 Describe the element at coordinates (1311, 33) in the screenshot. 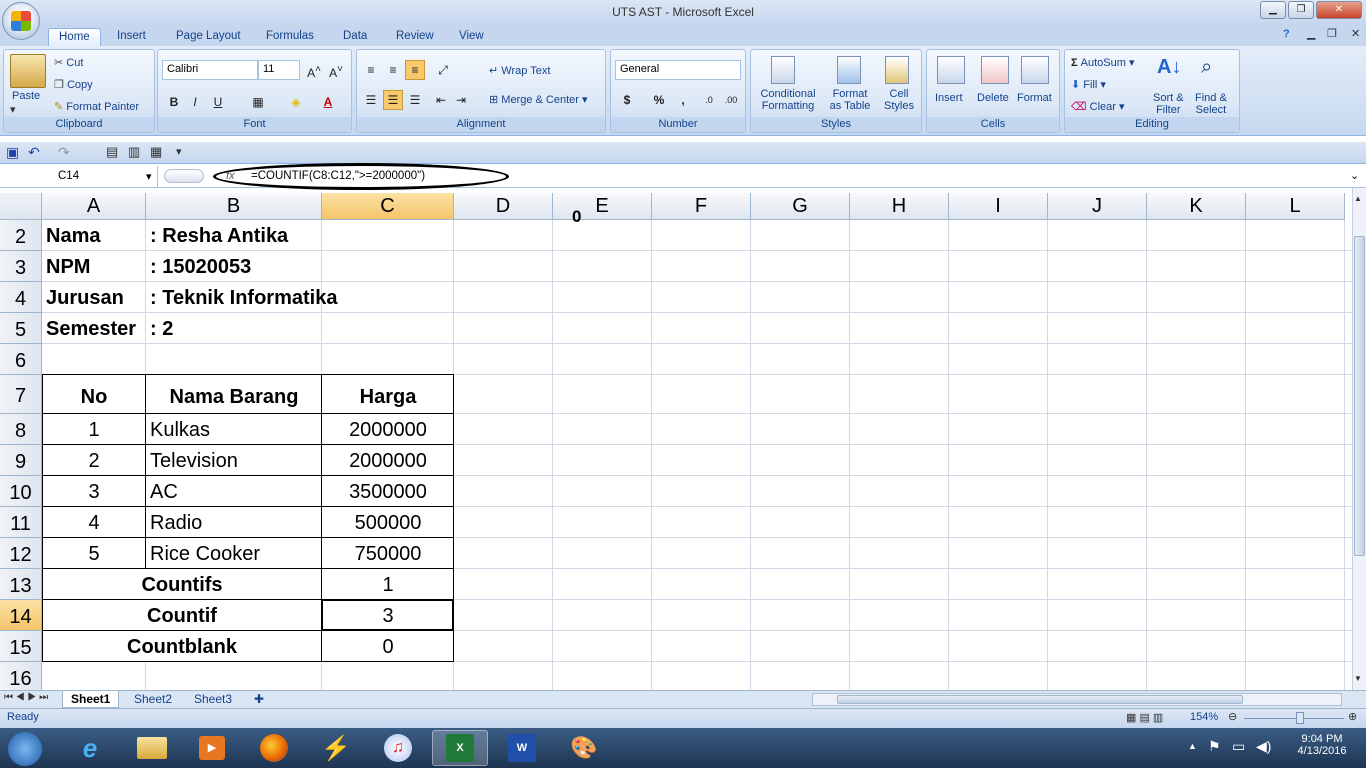

I see `ribbon-minimize-icon: ▁` at that location.